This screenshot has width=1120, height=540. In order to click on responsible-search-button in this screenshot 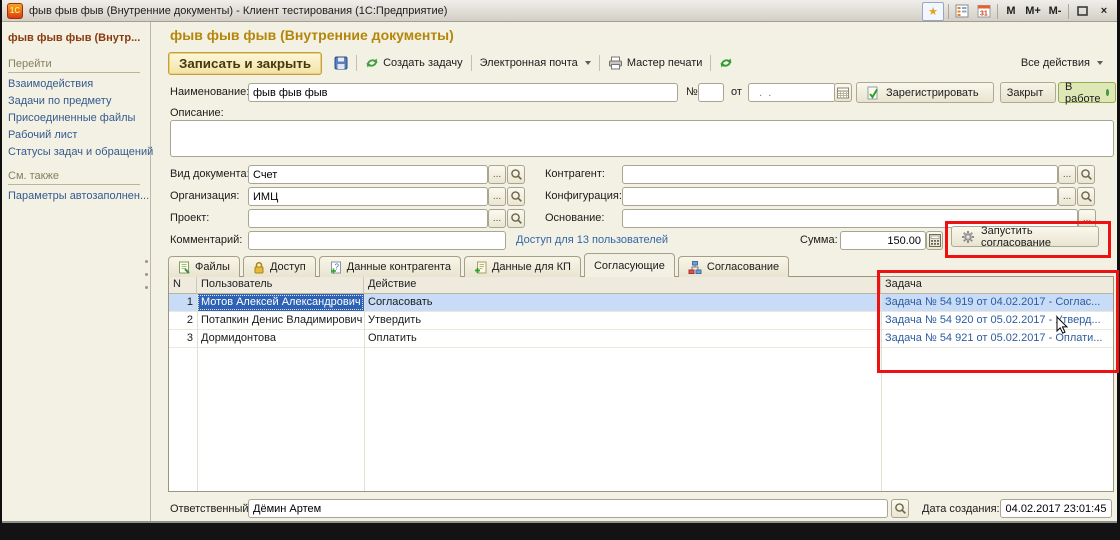, I will do `click(900, 508)`.